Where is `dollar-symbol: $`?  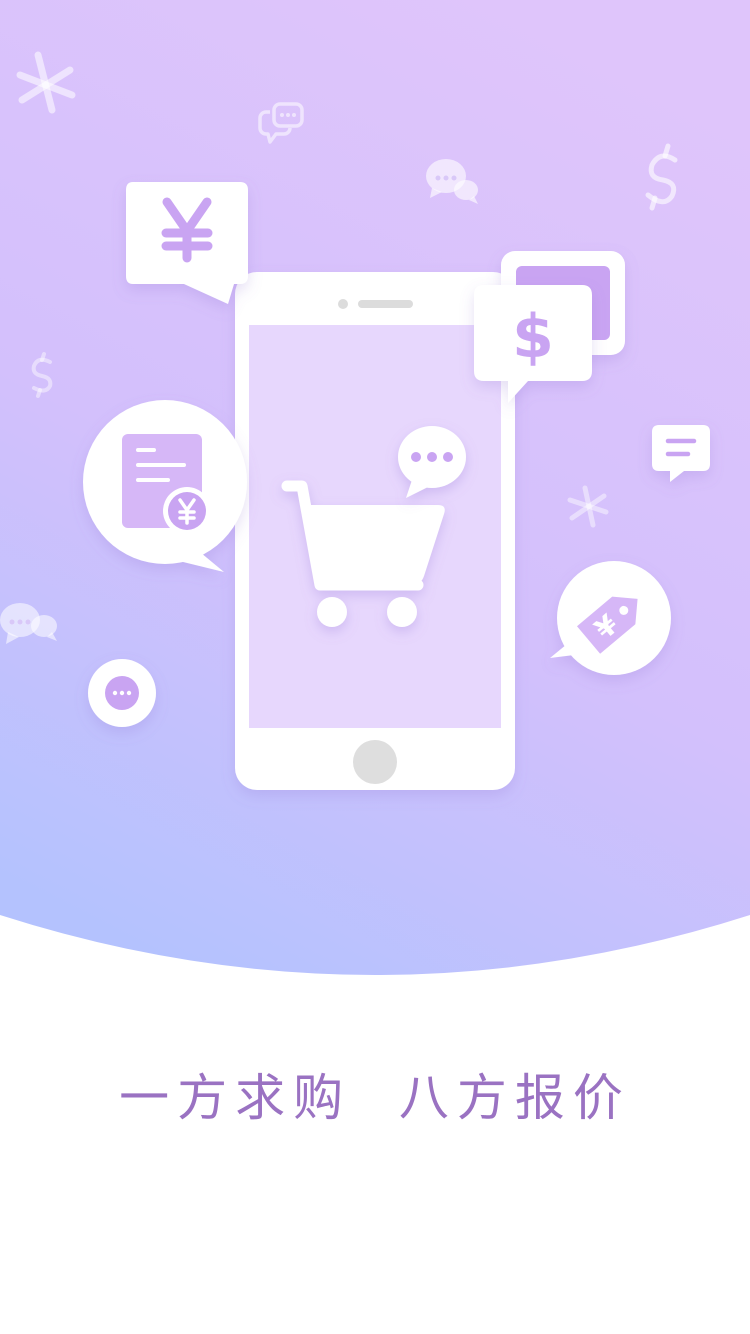 dollar-symbol: $ is located at coordinates (533, 337).